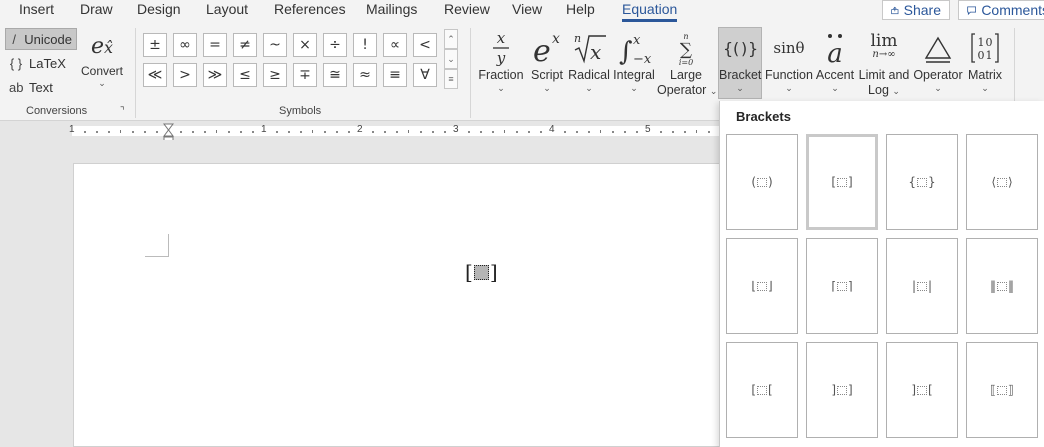  What do you see at coordinates (634, 61) in the screenshot?
I see `integral-button: ∫ x −x Integral ⌄` at bounding box center [634, 61].